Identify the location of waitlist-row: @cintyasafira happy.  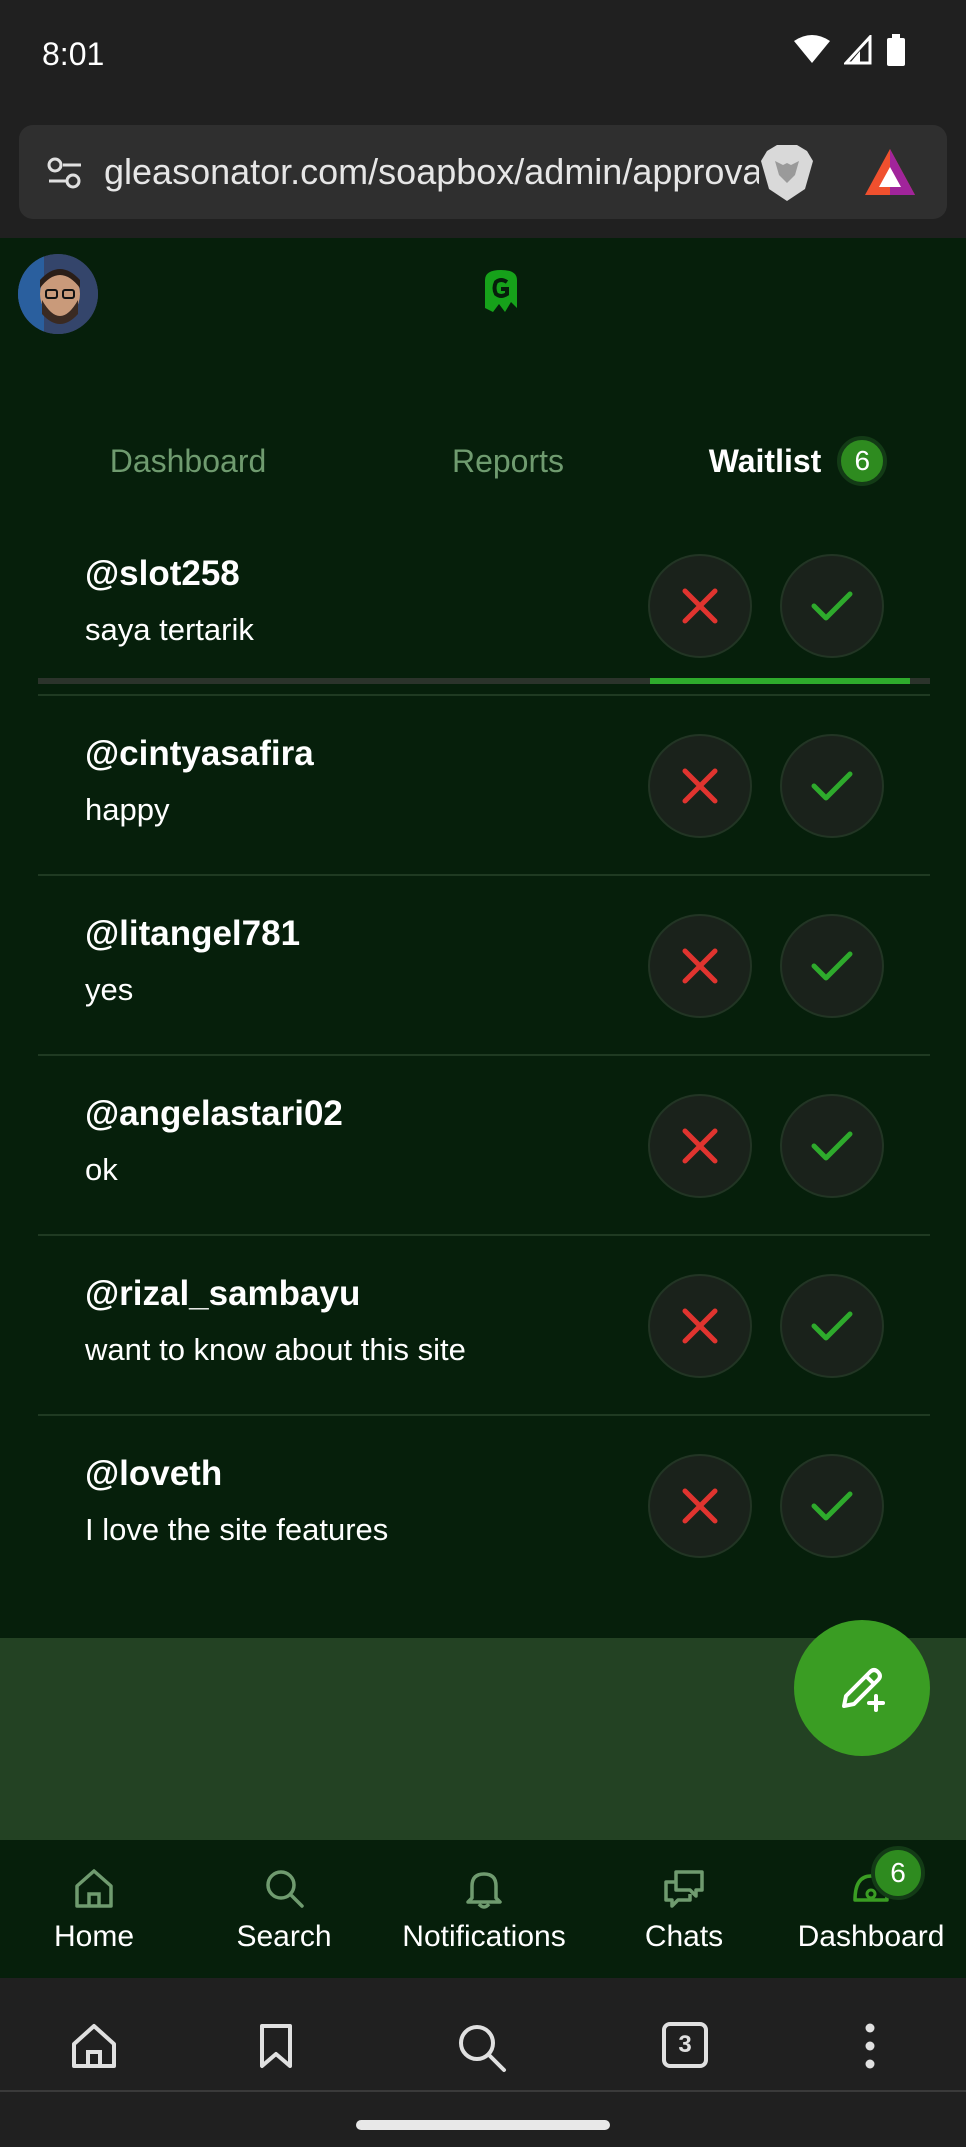
(484, 786).